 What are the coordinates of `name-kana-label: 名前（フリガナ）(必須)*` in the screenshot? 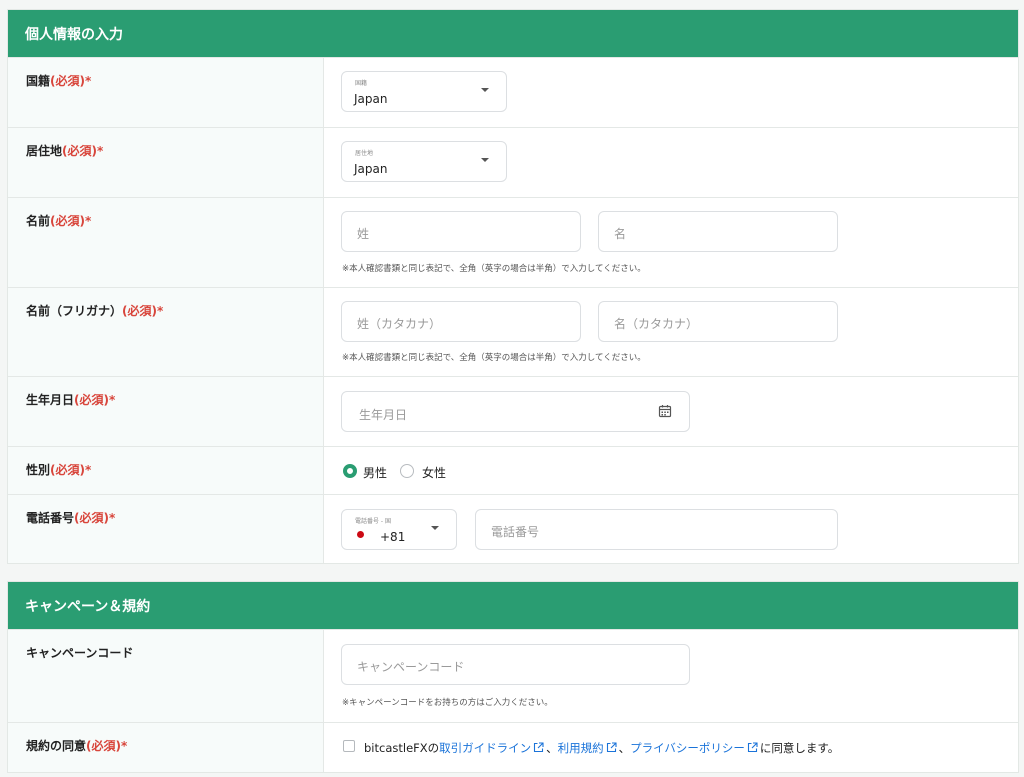 It's located at (95, 311).